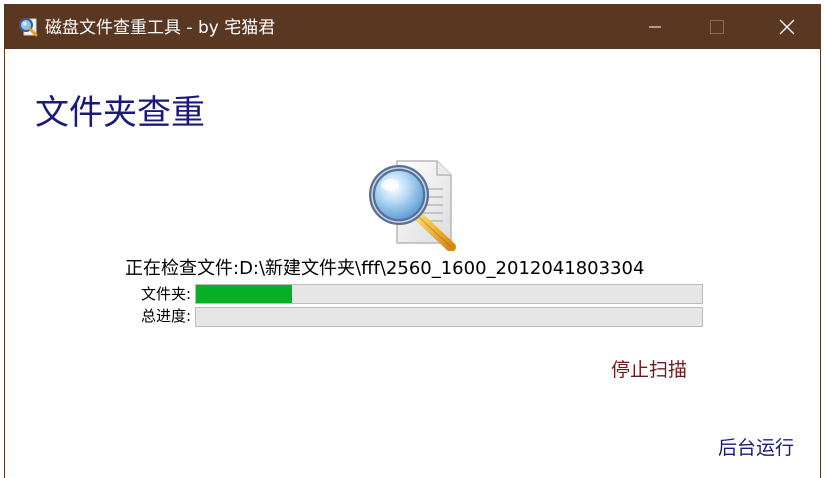 The width and height of the screenshot is (825, 478). Describe the element at coordinates (649, 370) in the screenshot. I see `stop-scan-button: 停止扫描` at that location.